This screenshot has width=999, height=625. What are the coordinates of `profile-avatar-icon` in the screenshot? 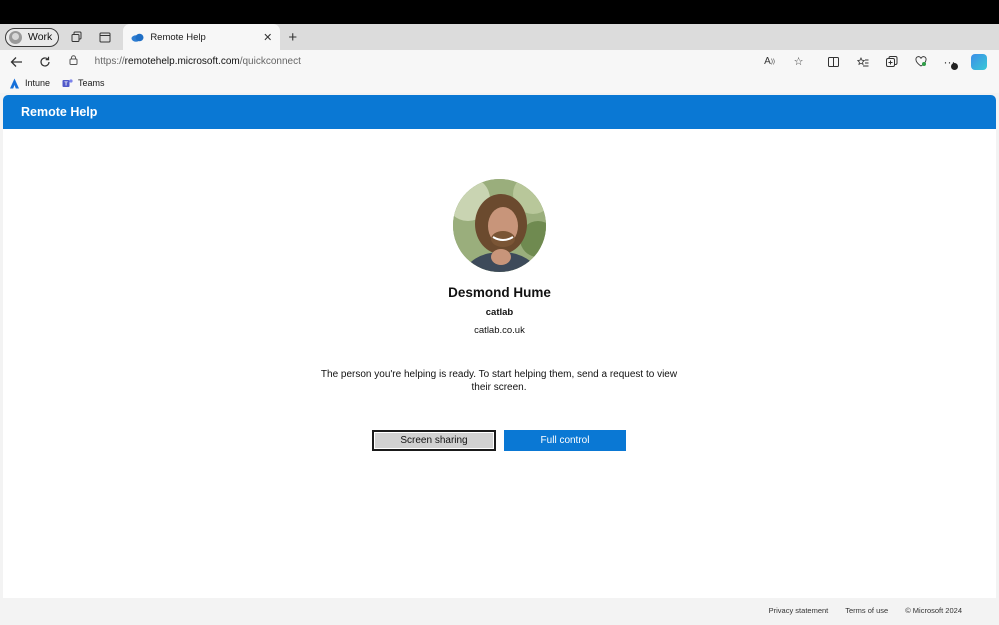 It's located at (15, 37).